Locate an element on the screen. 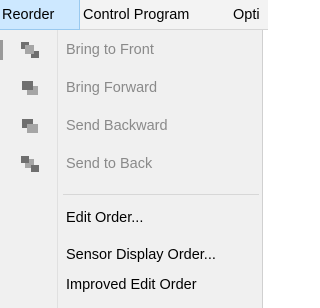  menu-item-improved-edit-order: Improved Edit Order is located at coordinates (131, 285).